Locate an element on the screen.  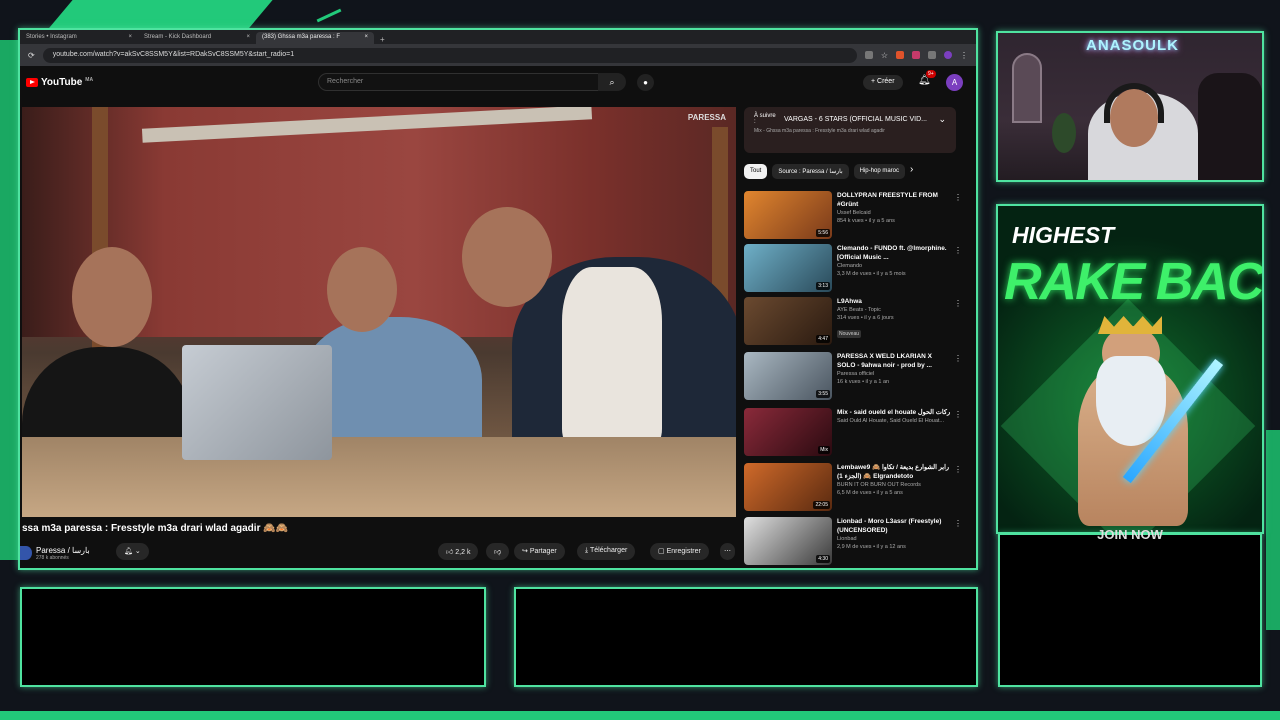
profile-icon is located at coordinates (948, 55).